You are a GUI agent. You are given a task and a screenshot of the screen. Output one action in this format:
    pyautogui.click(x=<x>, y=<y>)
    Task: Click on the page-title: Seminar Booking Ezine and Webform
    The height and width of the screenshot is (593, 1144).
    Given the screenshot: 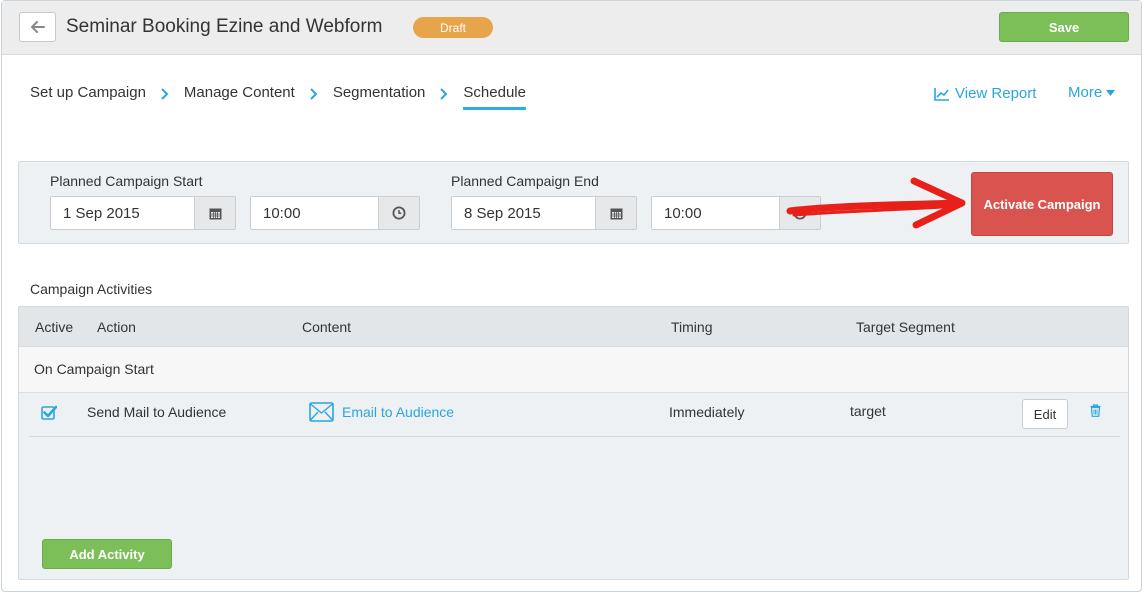 What is the action you would take?
    pyautogui.click(x=224, y=26)
    